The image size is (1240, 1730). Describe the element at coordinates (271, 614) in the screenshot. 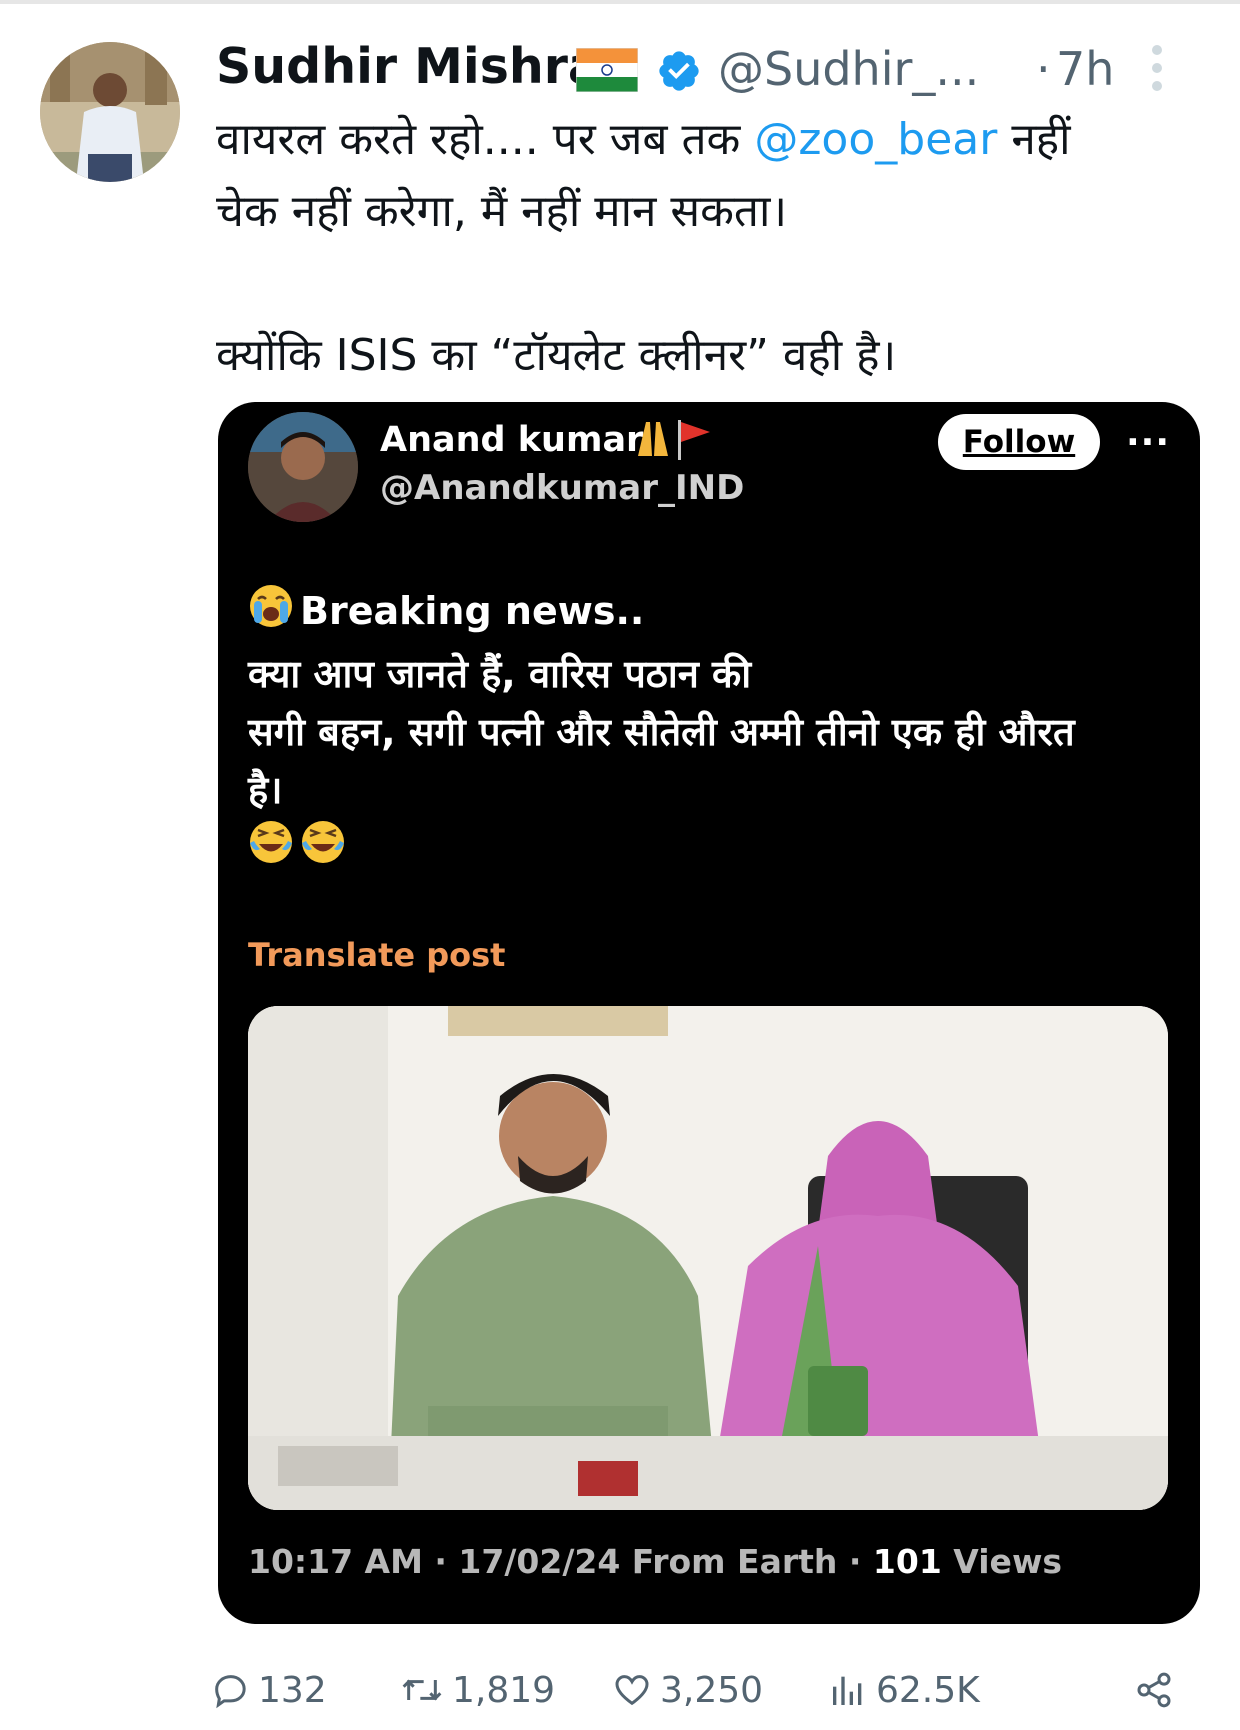

I see `crying-face-icon` at that location.